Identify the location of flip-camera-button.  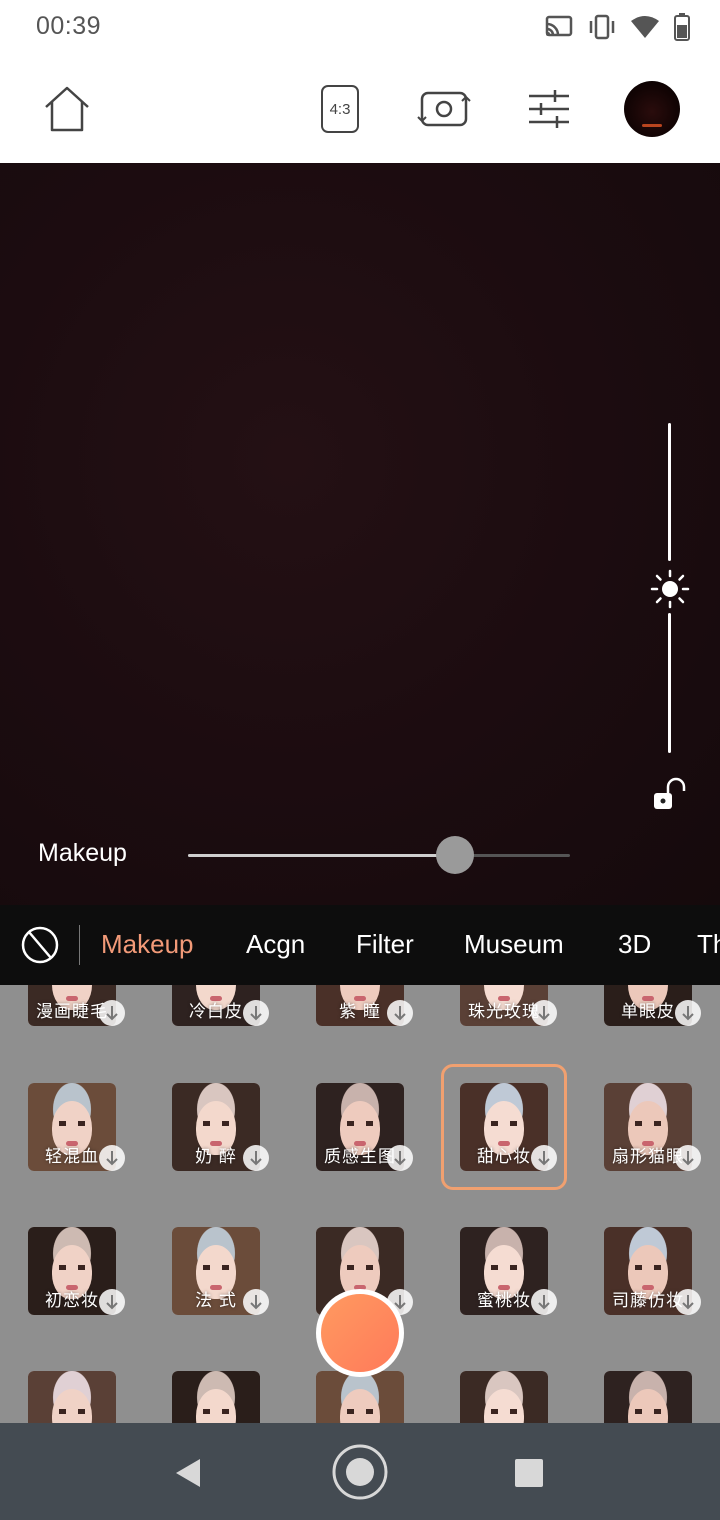
(444, 109).